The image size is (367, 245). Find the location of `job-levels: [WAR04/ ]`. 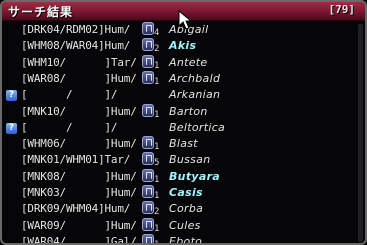

job-levels: [WAR04/ ] is located at coordinates (66, 239).